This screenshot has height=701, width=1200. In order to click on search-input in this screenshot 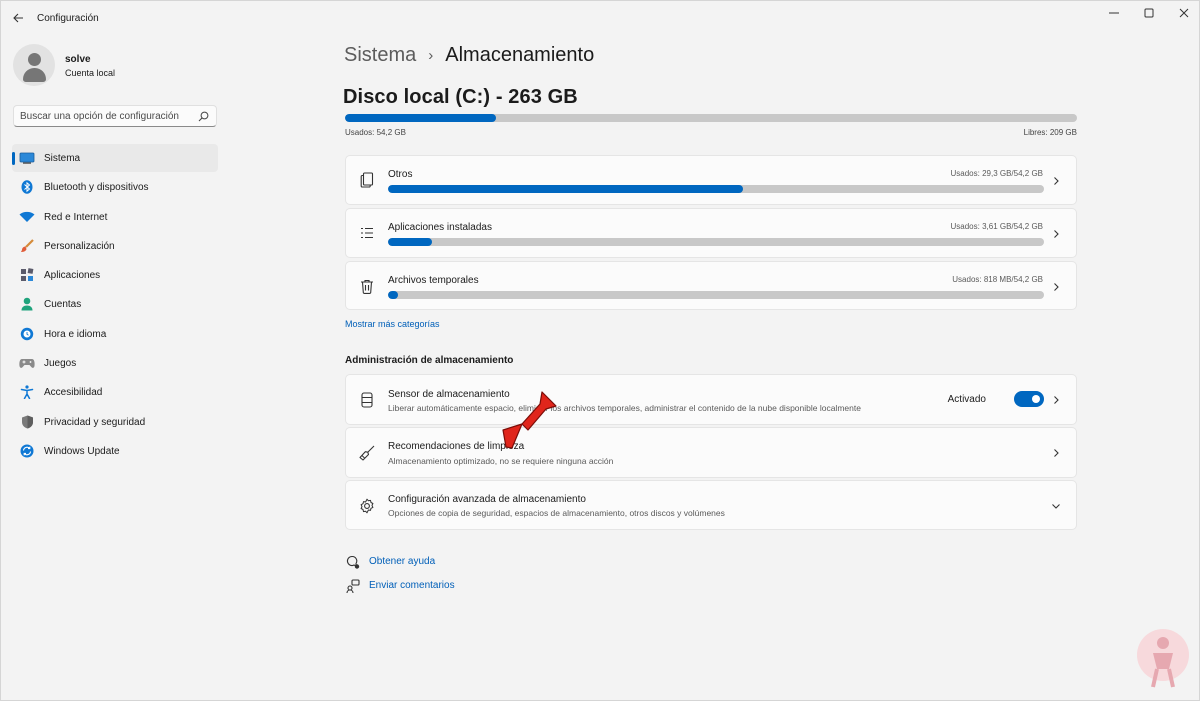, I will do `click(107, 116)`.